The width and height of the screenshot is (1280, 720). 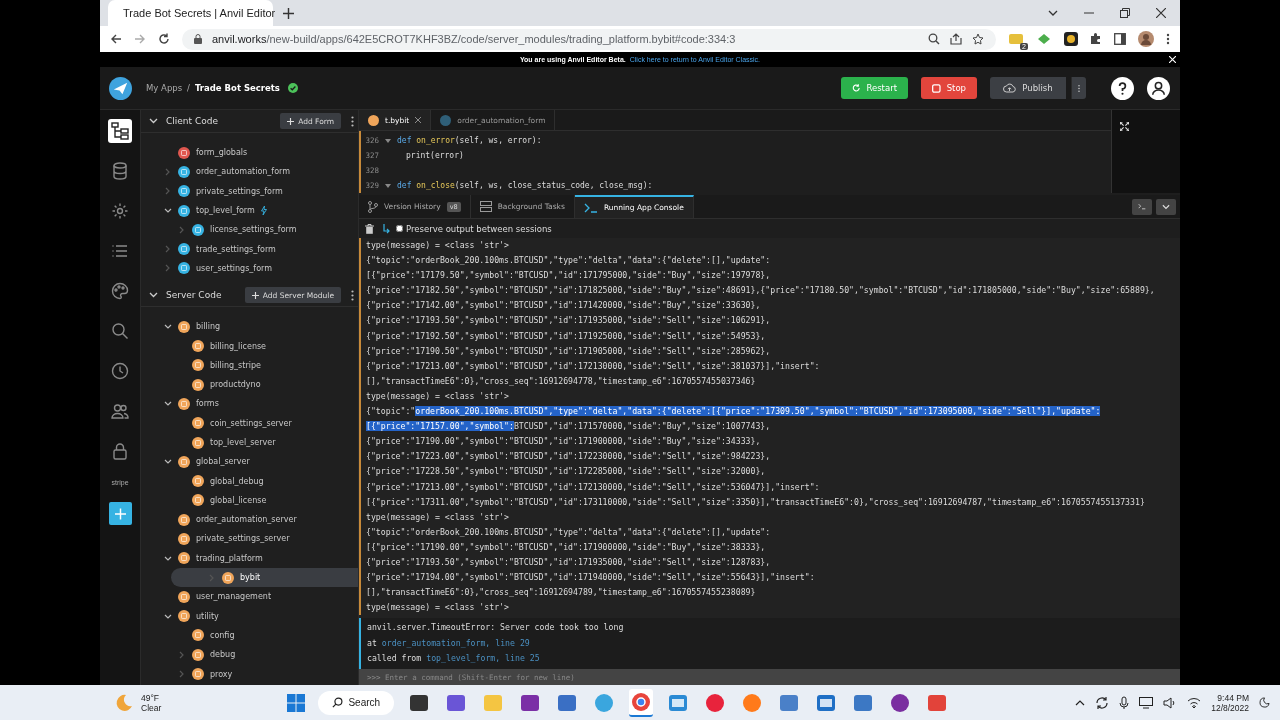 I want to click on browser-icon, so click(x=641, y=702).